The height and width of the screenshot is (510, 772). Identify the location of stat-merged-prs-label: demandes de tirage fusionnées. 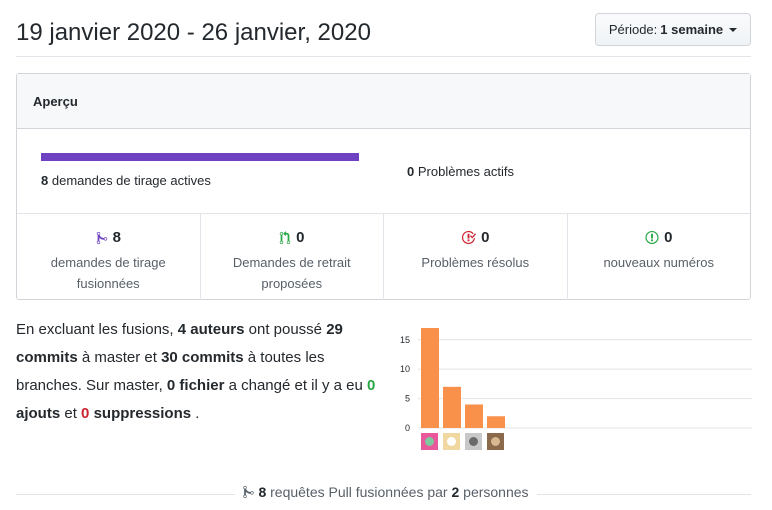
(108, 273).